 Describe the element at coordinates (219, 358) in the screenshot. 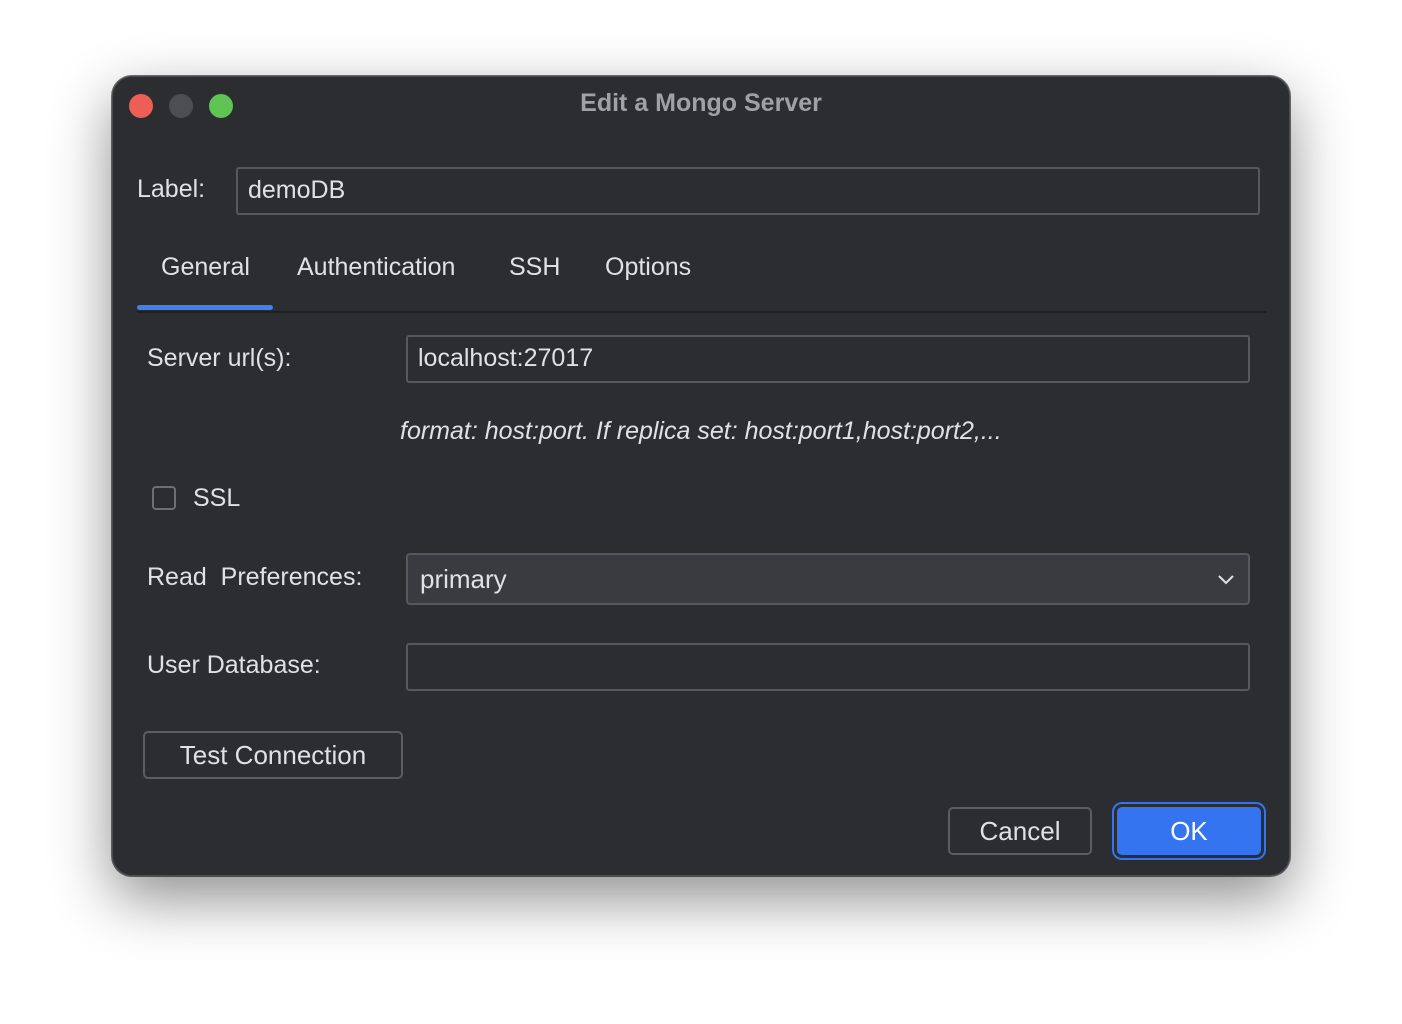

I see `server-urls-label: Server url(s):` at that location.